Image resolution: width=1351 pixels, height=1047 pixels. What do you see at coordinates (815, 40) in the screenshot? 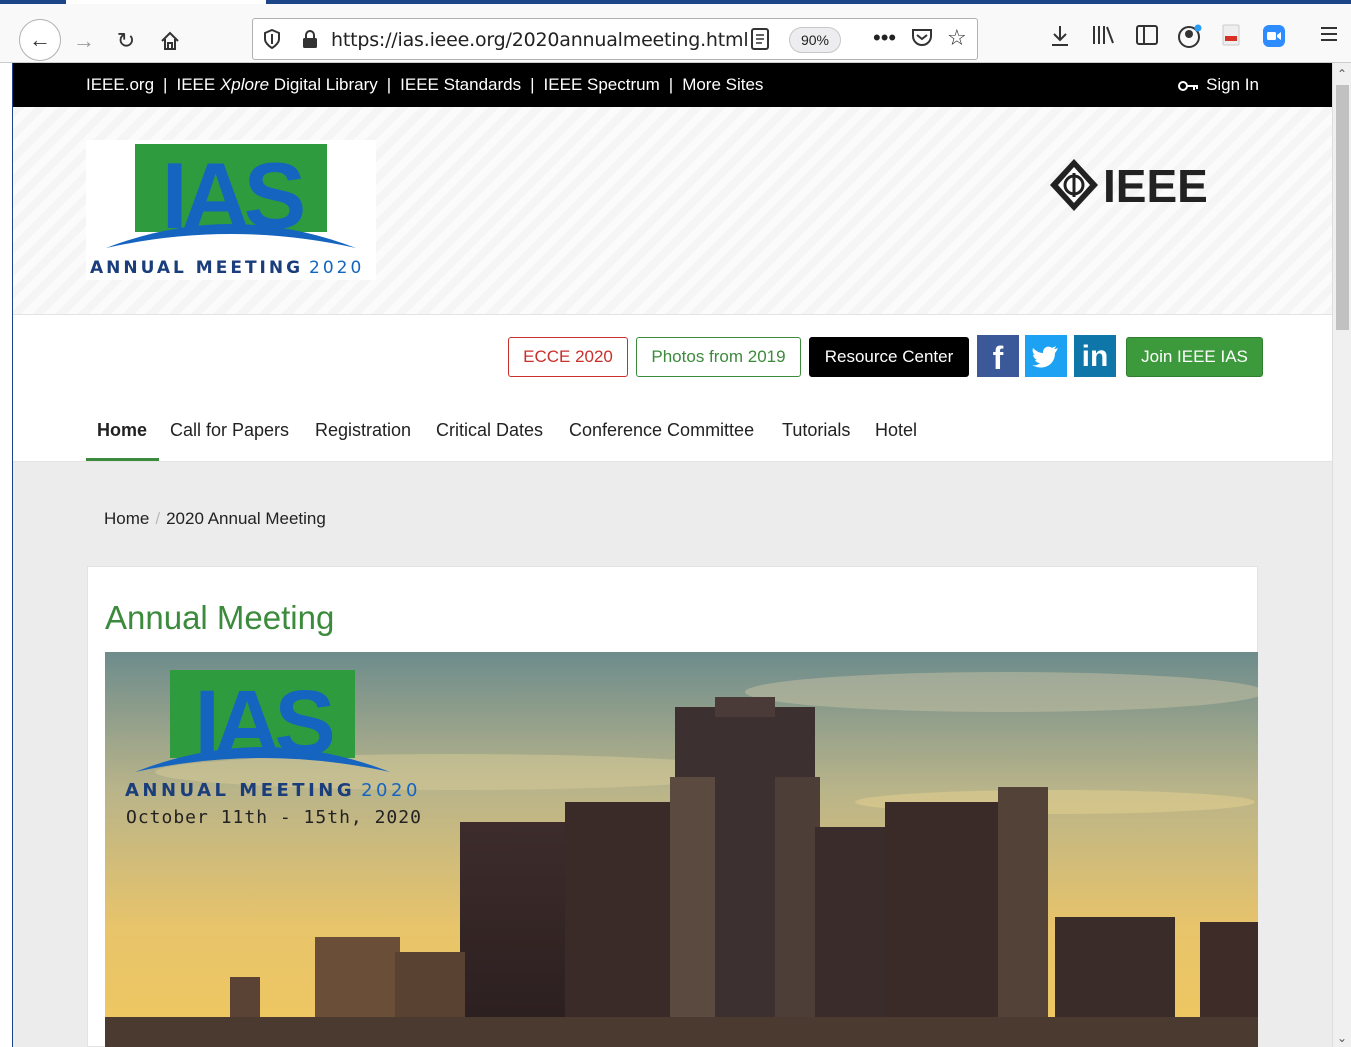
I see `zoom-level-badge: 90%` at bounding box center [815, 40].